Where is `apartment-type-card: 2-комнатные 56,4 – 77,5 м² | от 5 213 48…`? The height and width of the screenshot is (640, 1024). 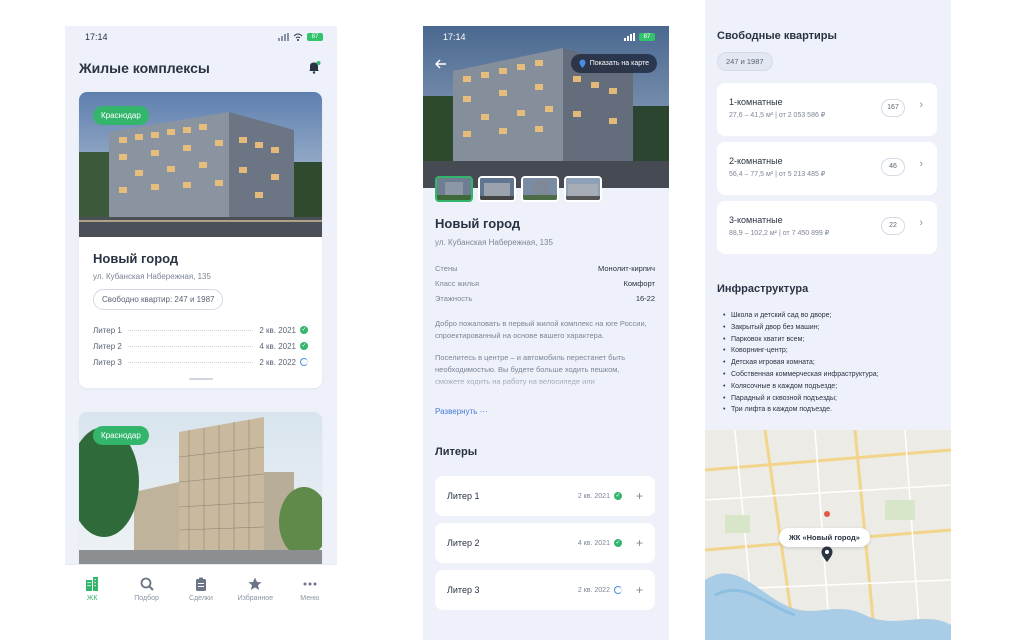
apartment-type-card: 2-комнатные 56,4 – 77,5 м² | от 5 213 48… is located at coordinates (827, 168).